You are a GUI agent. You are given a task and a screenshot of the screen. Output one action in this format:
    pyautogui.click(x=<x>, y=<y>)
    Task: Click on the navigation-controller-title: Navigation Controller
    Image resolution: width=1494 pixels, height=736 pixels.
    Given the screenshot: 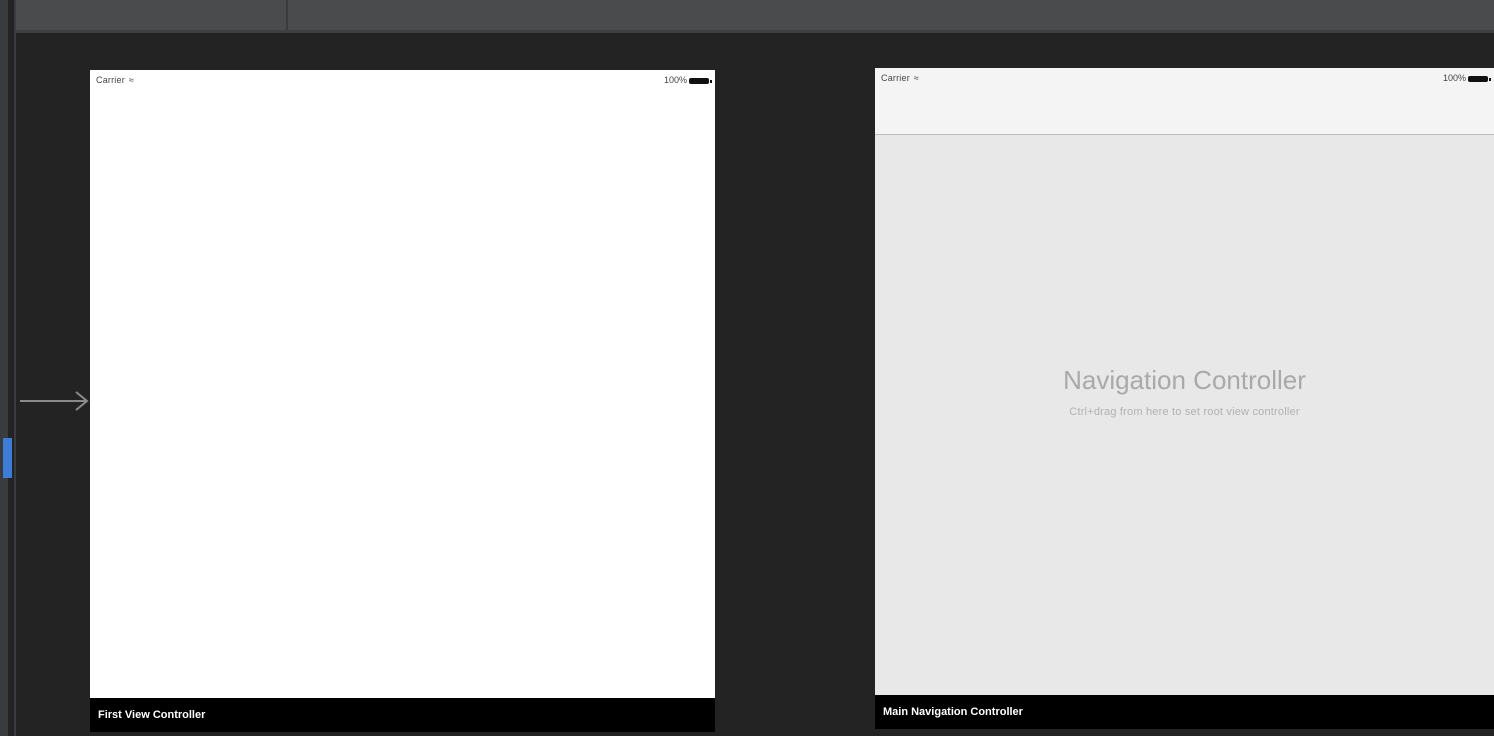 What is the action you would take?
    pyautogui.click(x=1184, y=380)
    